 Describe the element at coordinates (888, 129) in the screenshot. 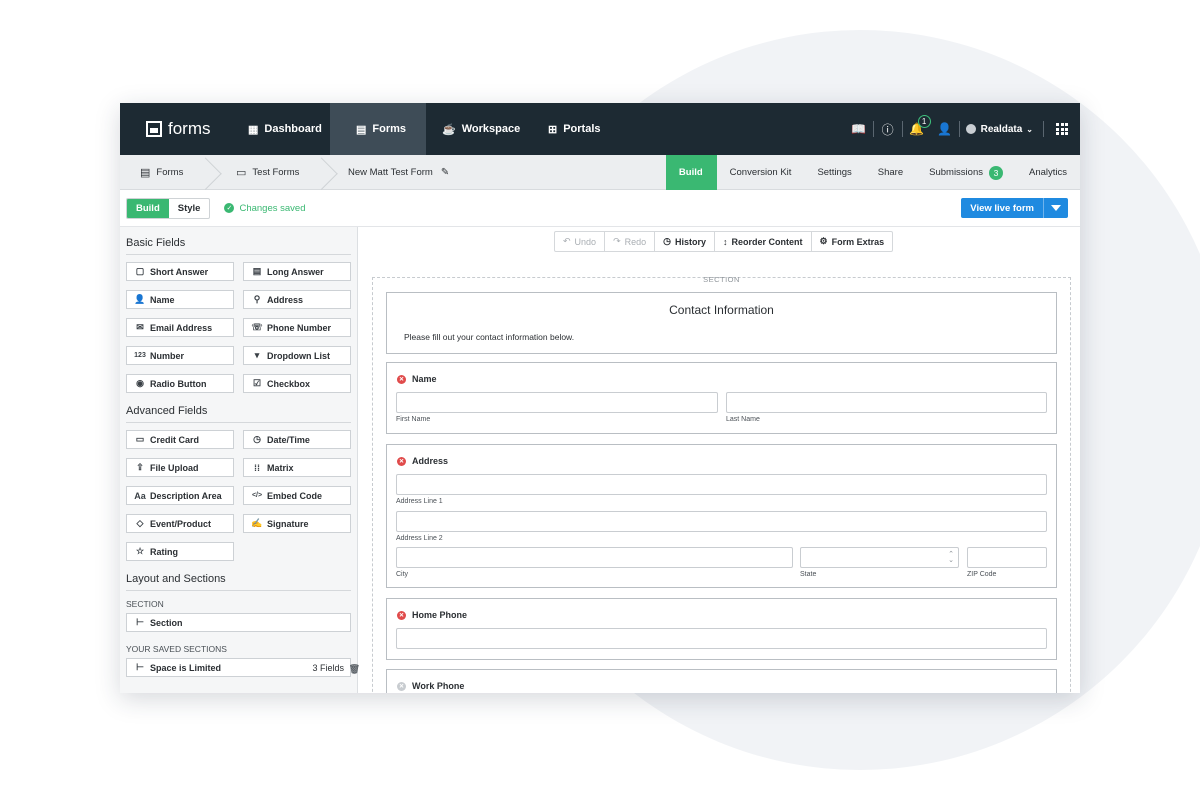

I see `info-icon: ⓘ` at that location.